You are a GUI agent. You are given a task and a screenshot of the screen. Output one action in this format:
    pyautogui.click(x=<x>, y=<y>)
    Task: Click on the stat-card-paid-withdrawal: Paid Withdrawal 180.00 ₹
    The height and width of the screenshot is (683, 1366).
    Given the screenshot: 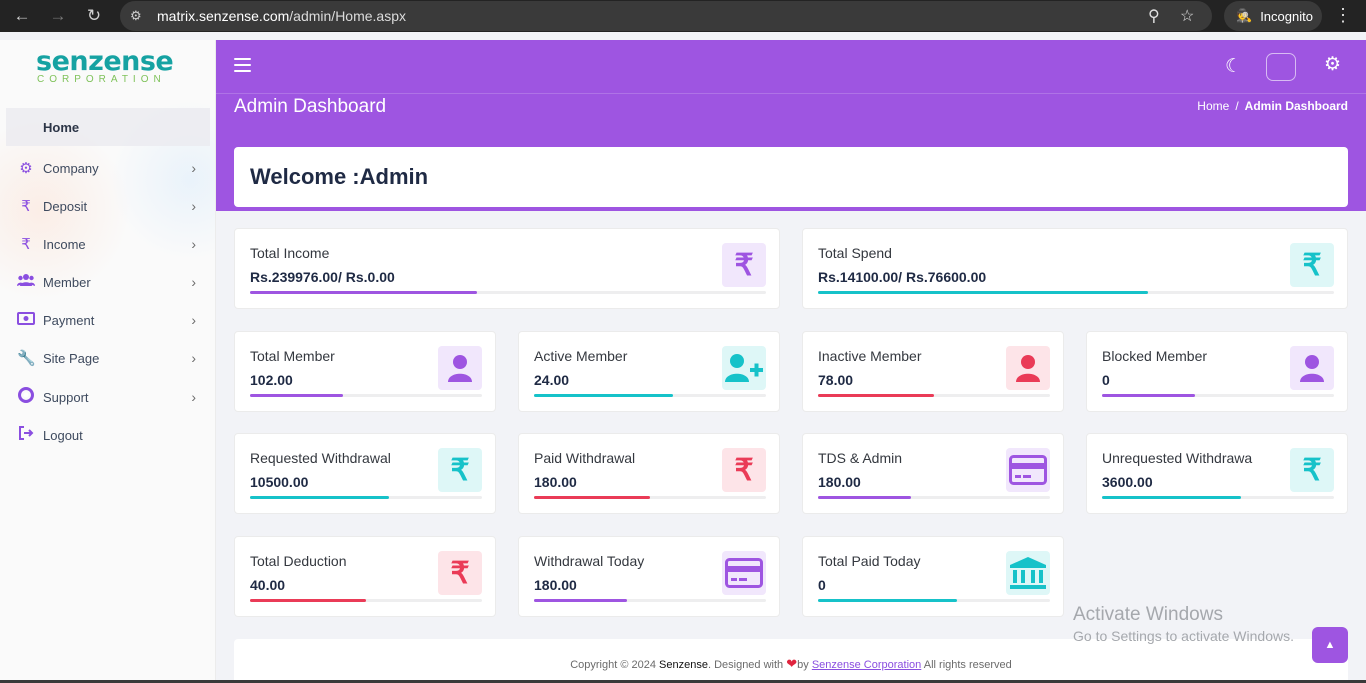 What is the action you would take?
    pyautogui.click(x=649, y=473)
    